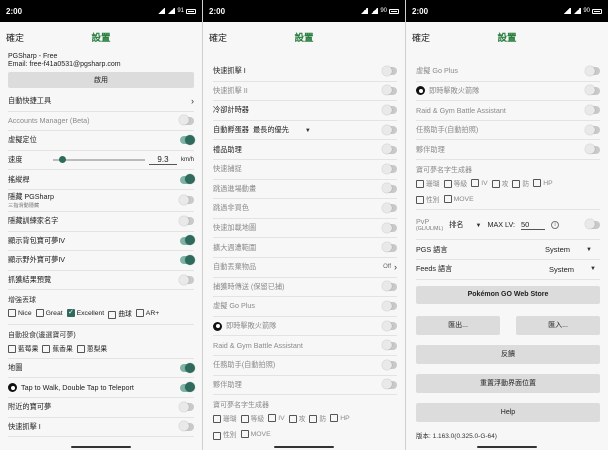  What do you see at coordinates (186, 279) in the screenshot?
I see `catch-preview-toggle` at bounding box center [186, 279].